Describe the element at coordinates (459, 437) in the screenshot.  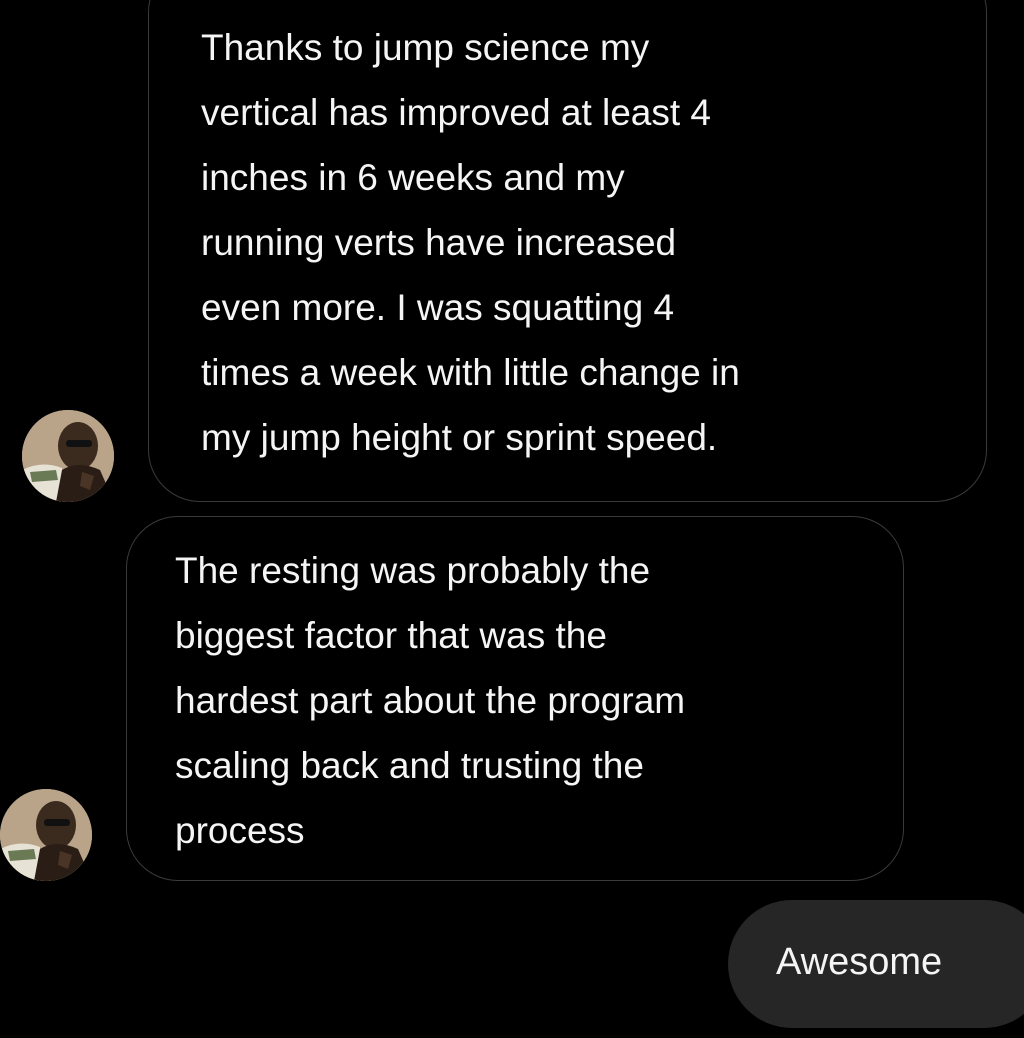
I see `message-text-line: my jump height or sprint speed.` at that location.